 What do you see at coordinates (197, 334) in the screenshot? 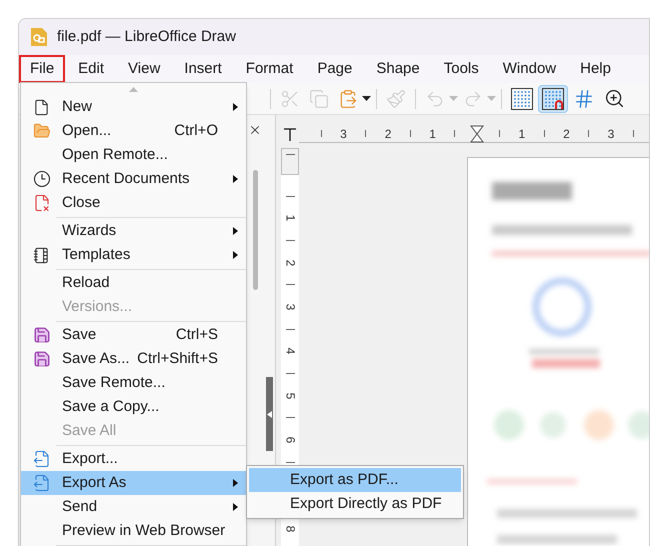
I see `shortcut-label: Ctrl+S` at bounding box center [197, 334].